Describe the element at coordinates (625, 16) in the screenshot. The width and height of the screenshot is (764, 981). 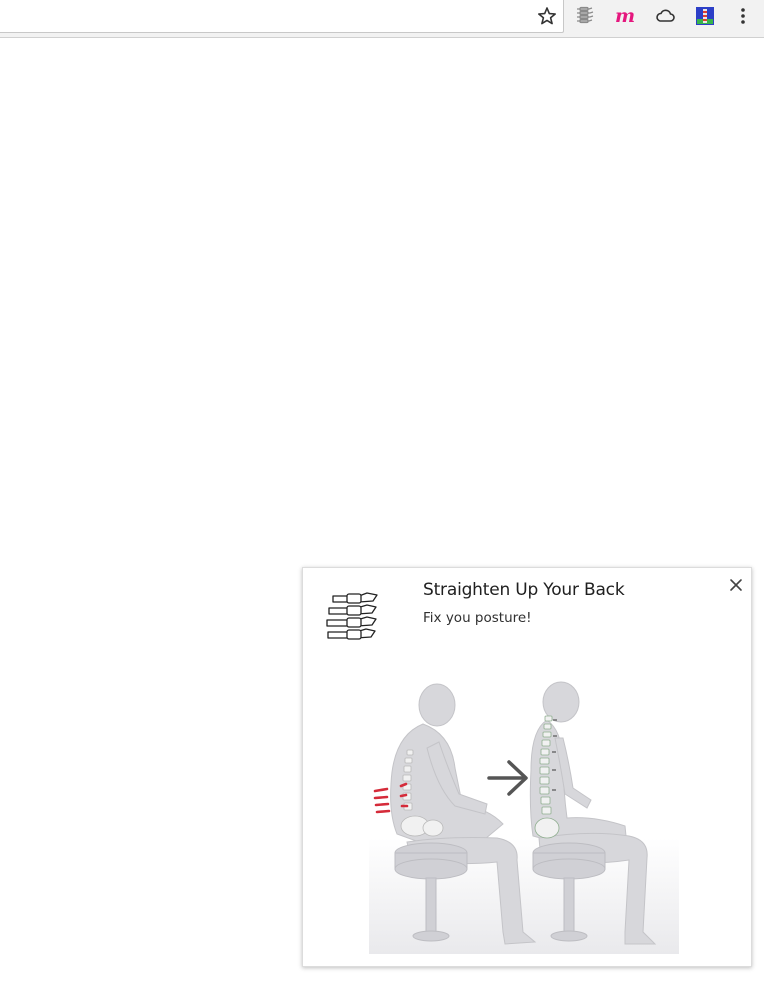
I see `m-extension-icon: m` at that location.